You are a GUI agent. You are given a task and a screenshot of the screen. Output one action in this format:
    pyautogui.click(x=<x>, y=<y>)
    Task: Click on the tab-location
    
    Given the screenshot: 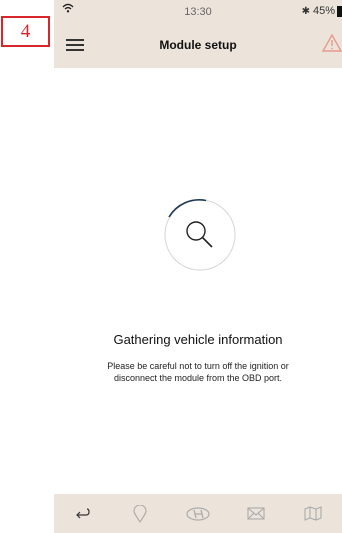 What is the action you would take?
    pyautogui.click(x=141, y=513)
    